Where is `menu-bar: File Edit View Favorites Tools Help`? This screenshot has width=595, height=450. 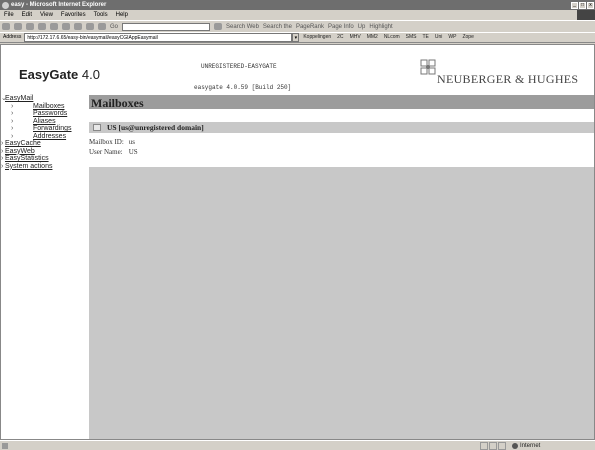 menu-bar: File Edit View Favorites Tools Help is located at coordinates (297, 15).